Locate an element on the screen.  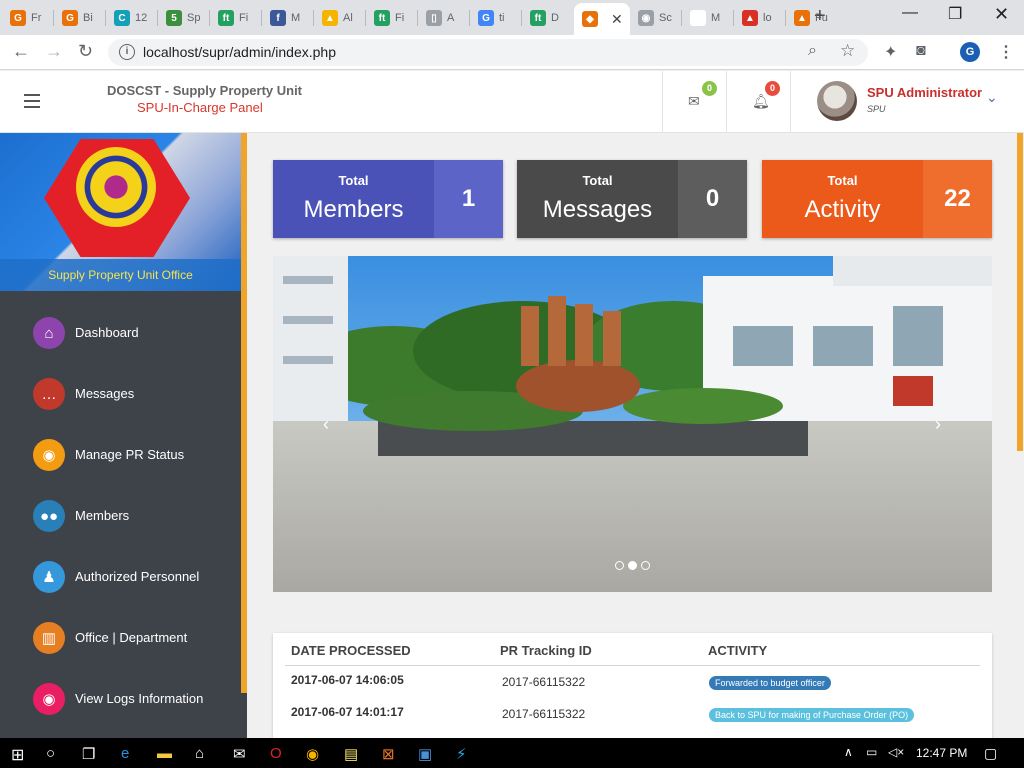
chevron-down-icon: ⌄ is located at coordinates (992, 97).